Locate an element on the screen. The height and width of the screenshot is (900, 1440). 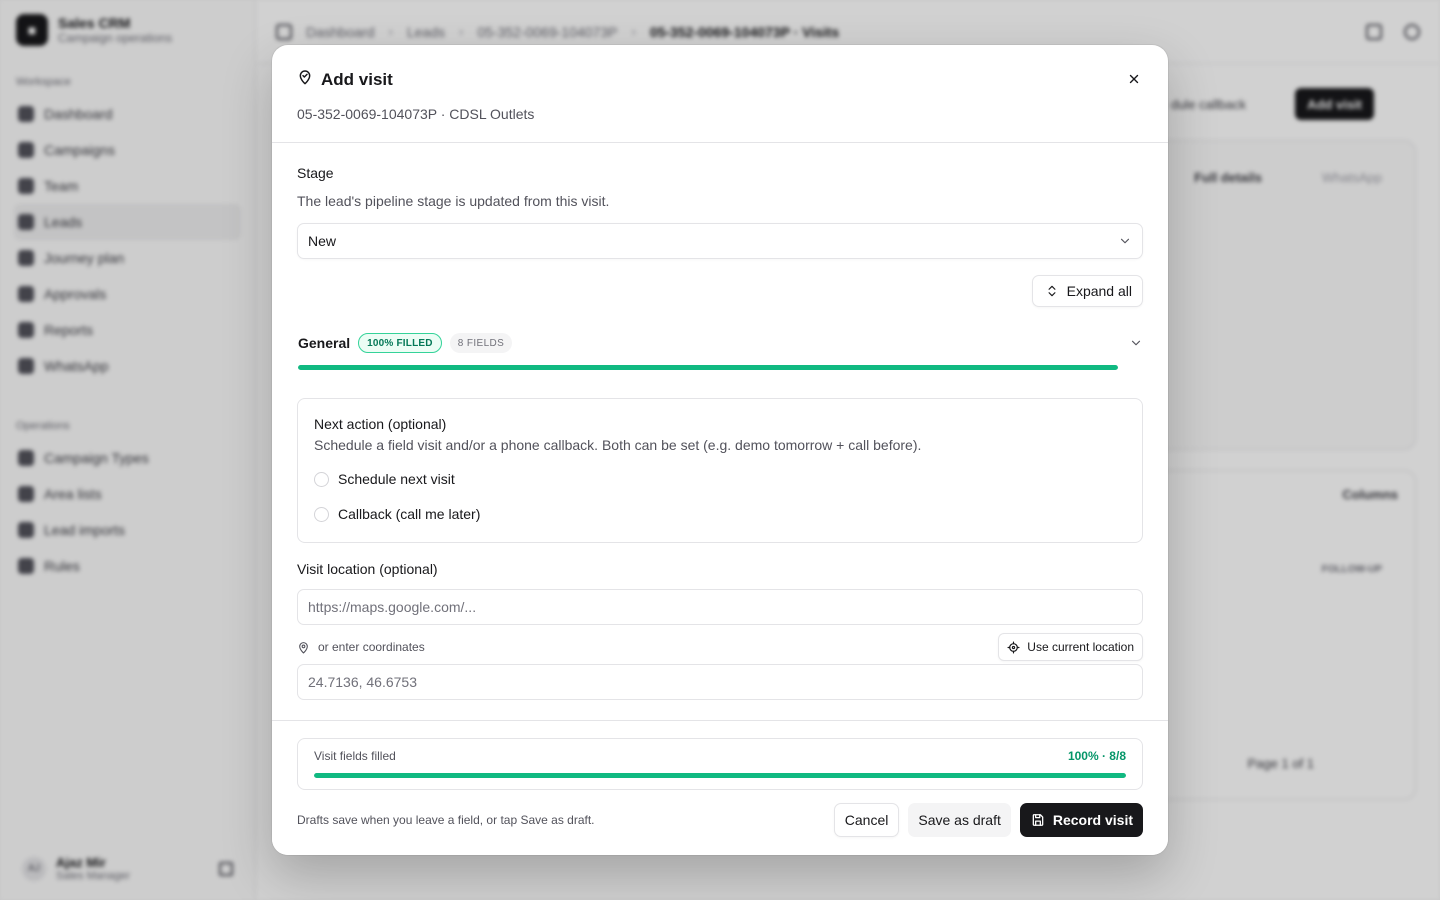
map-pin-icon is located at coordinates (303, 647).